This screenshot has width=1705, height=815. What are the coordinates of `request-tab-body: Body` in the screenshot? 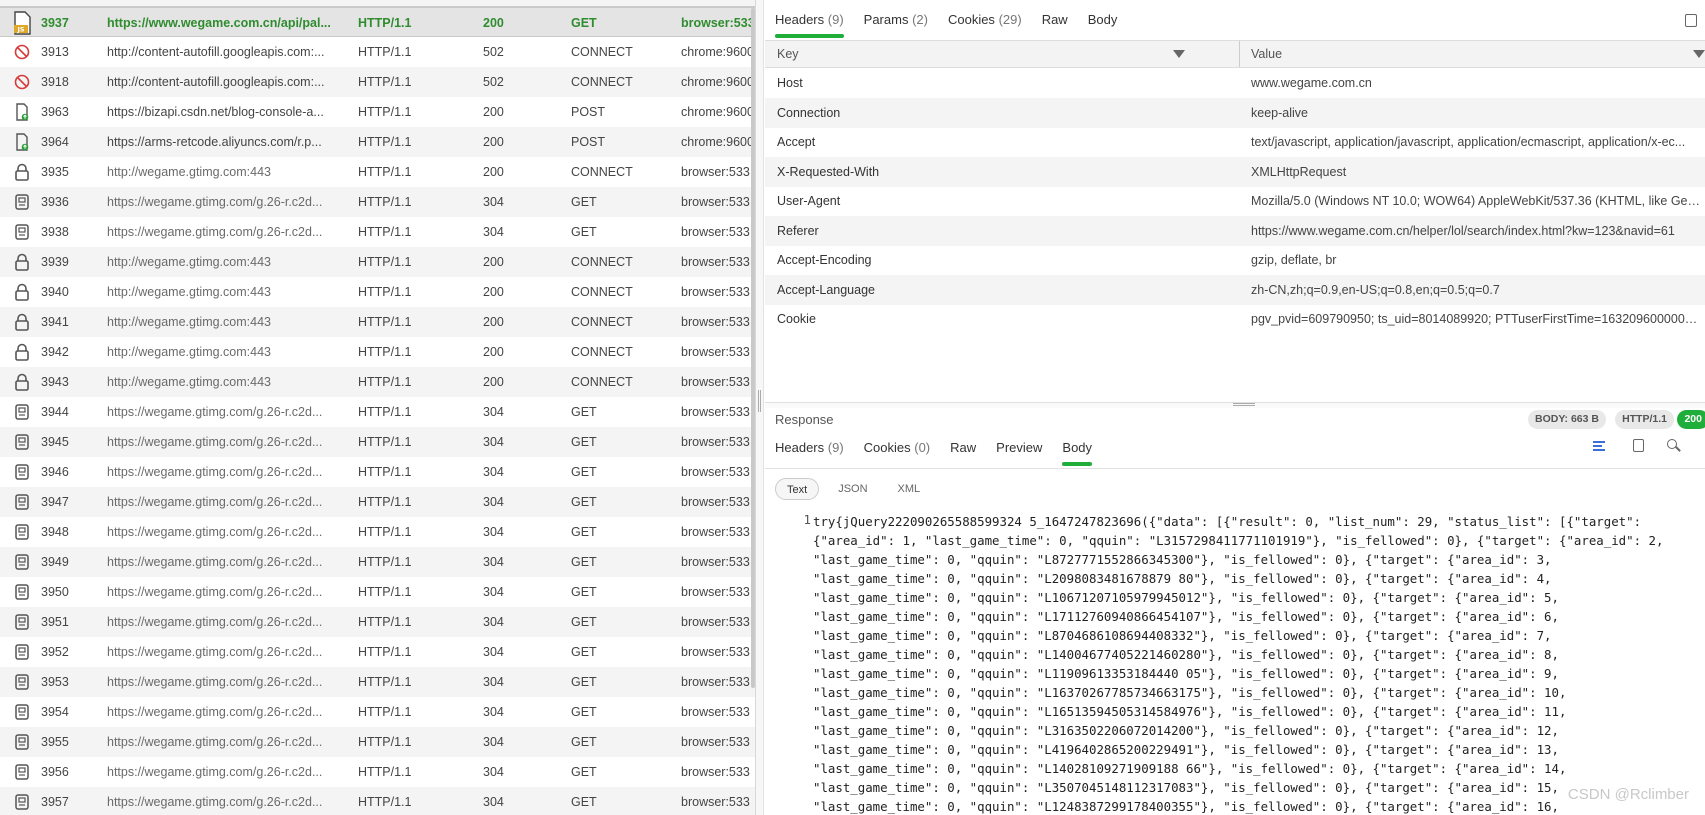 It's located at (1103, 20).